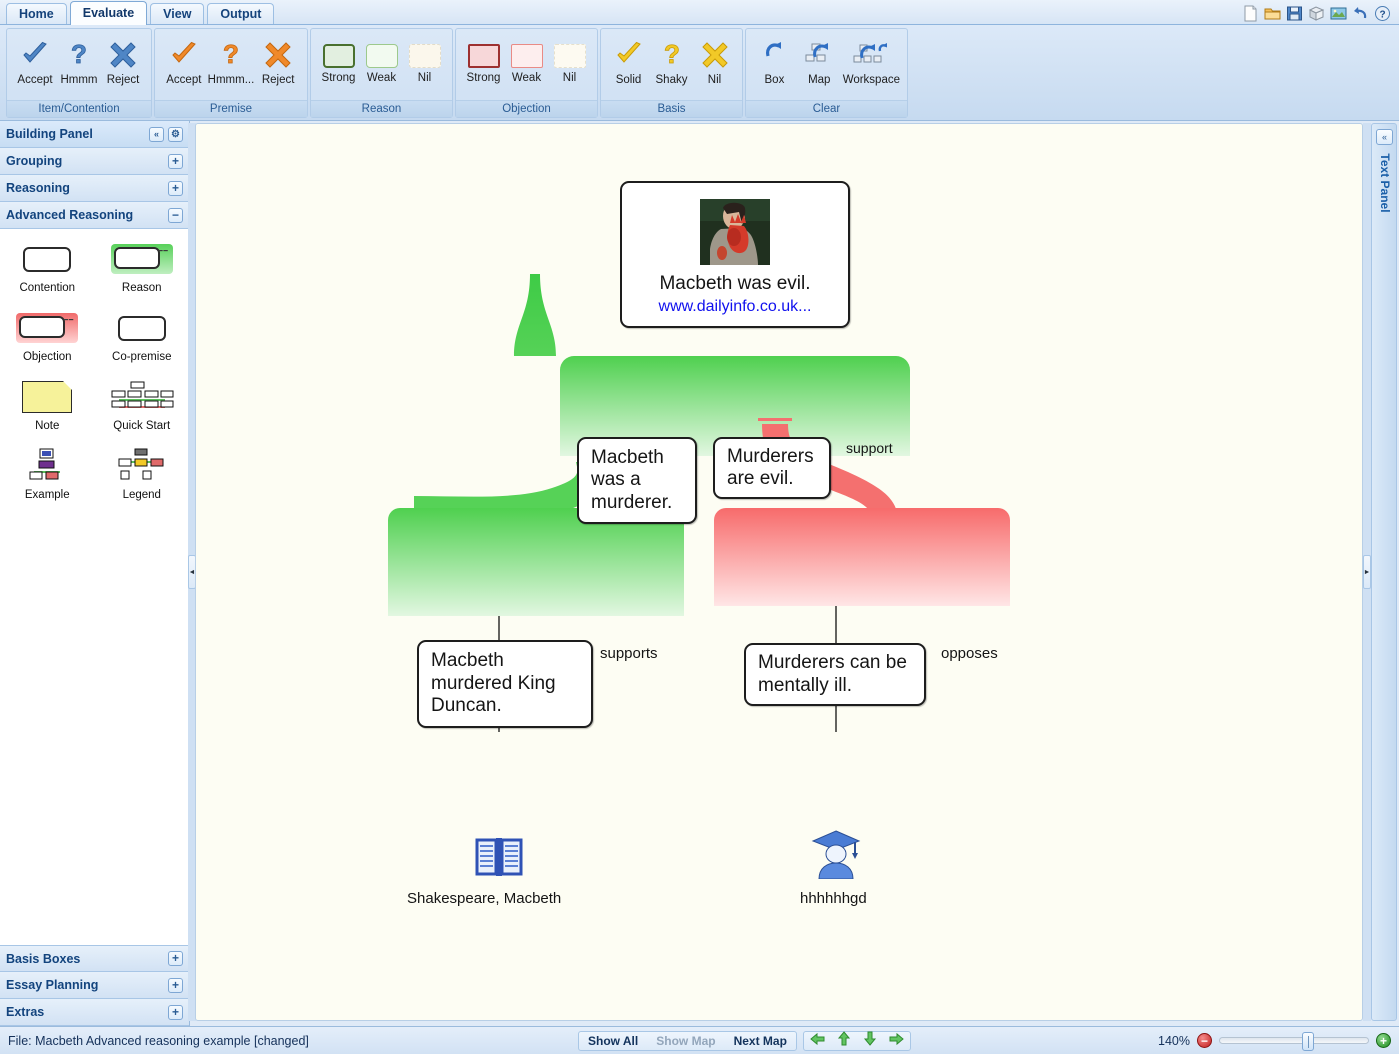  I want to click on save-disk-icon, so click(1294, 13).